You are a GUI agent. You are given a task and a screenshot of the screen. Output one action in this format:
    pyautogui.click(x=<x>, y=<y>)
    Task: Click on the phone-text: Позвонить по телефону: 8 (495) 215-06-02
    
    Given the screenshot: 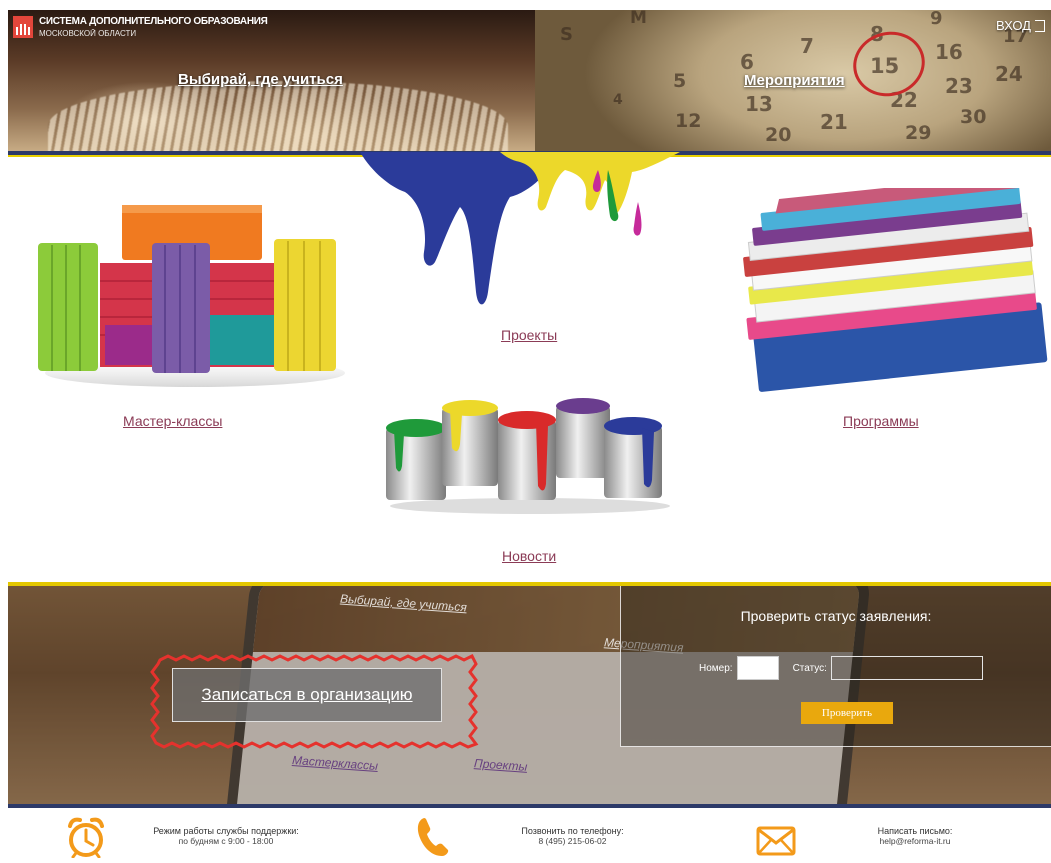 What is the action you would take?
    pyautogui.click(x=572, y=836)
    